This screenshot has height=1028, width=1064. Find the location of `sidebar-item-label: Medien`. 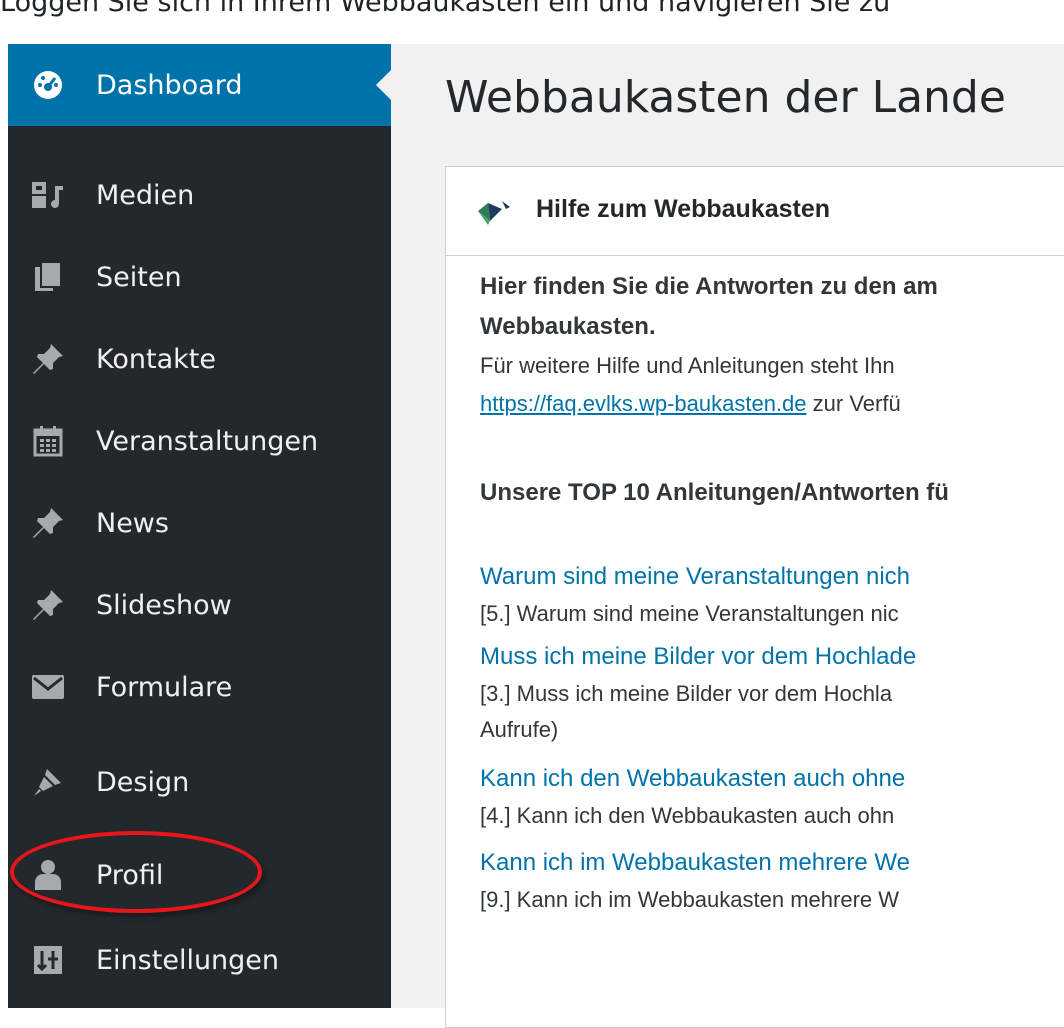

sidebar-item-label: Medien is located at coordinates (145, 195).